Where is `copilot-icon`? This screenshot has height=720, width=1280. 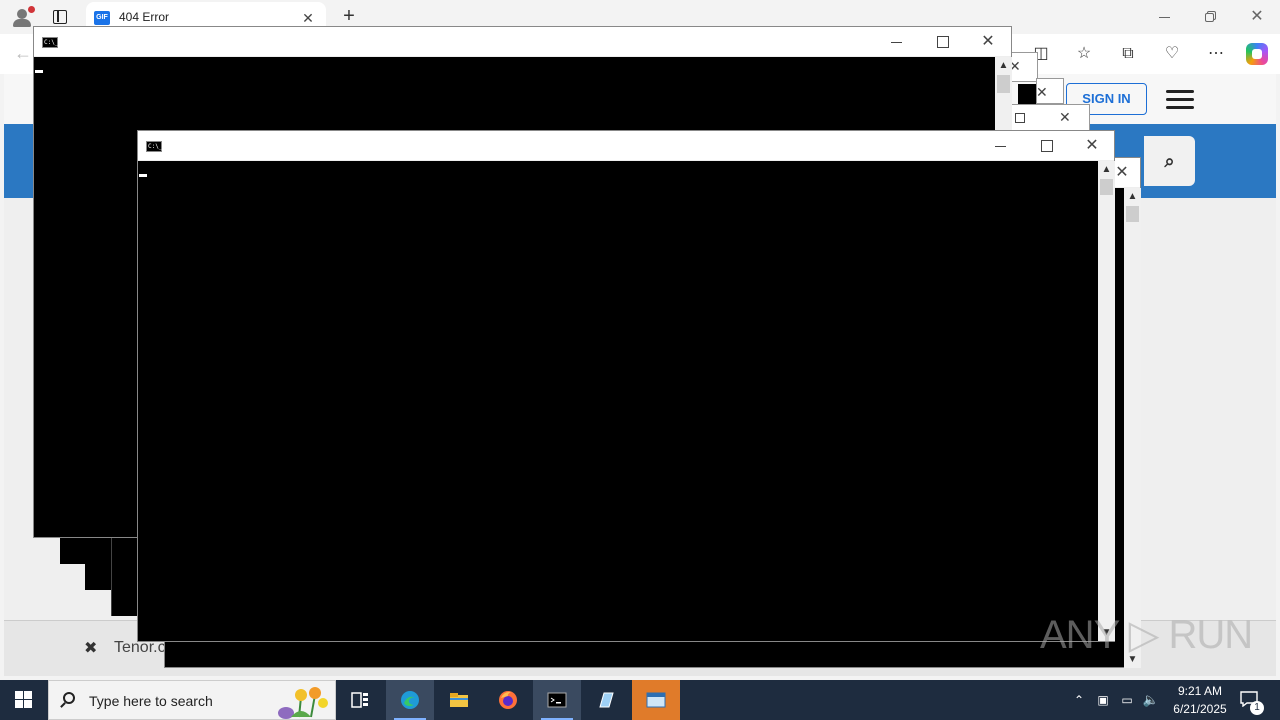 copilot-icon is located at coordinates (1257, 54).